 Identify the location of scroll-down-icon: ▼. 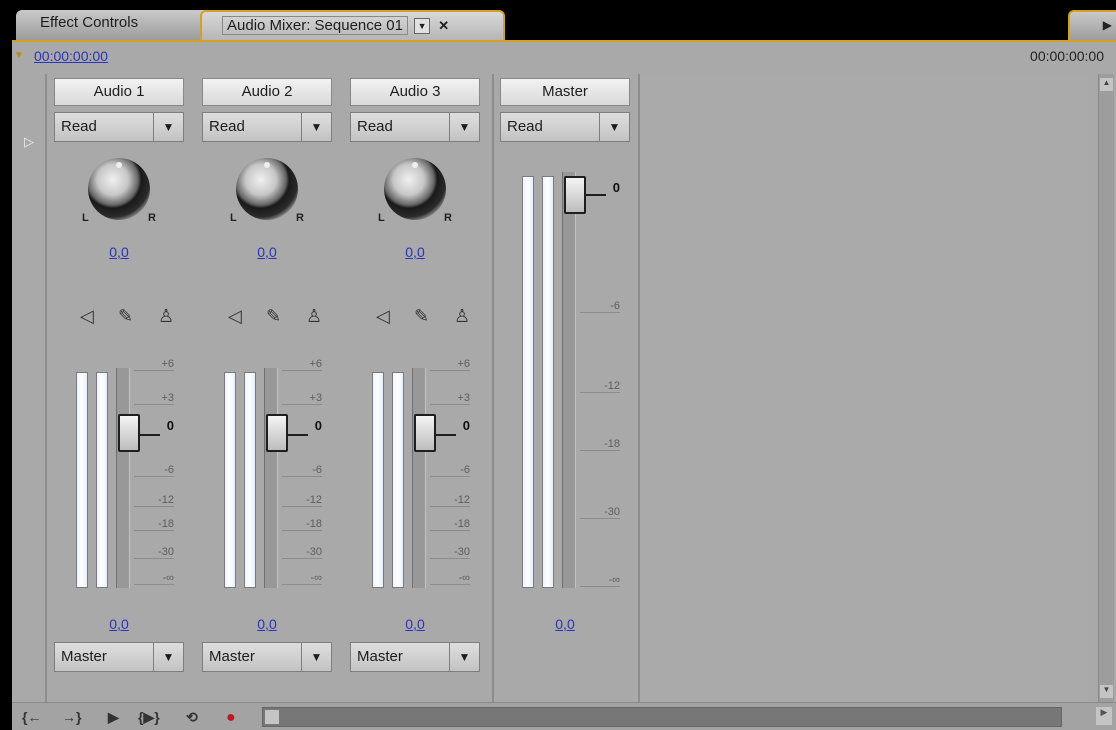
(1106, 691).